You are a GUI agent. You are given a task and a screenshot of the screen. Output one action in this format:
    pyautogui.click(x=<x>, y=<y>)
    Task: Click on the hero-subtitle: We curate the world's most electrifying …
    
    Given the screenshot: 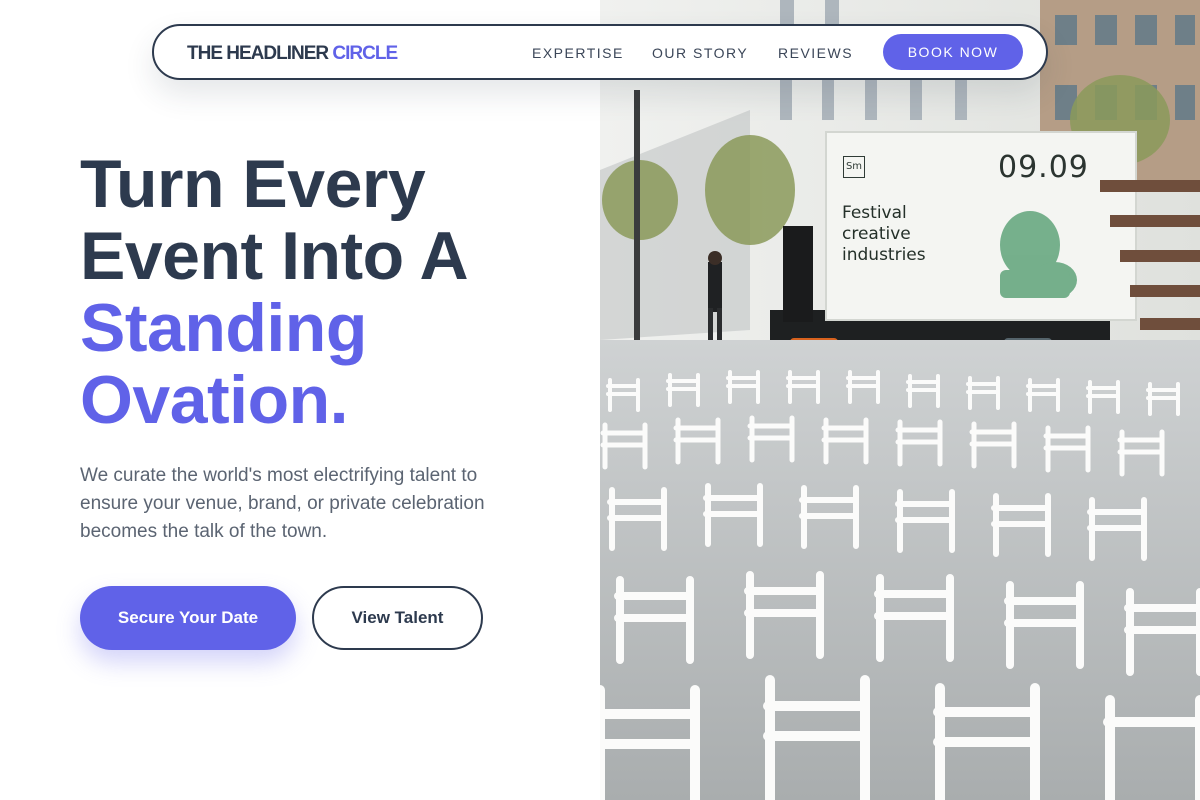 What is the action you would take?
    pyautogui.click(x=282, y=503)
    